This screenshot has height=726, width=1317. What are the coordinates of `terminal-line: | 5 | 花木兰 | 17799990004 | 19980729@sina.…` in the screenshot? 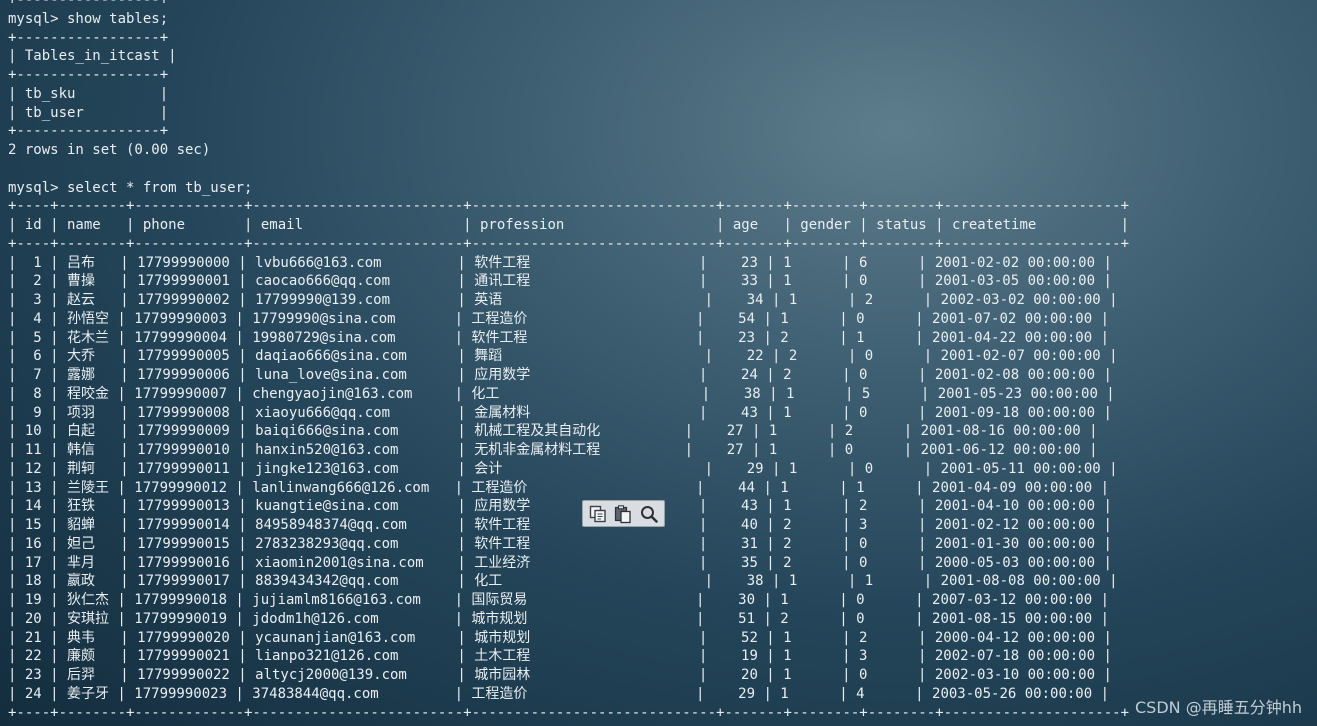 It's located at (559, 337).